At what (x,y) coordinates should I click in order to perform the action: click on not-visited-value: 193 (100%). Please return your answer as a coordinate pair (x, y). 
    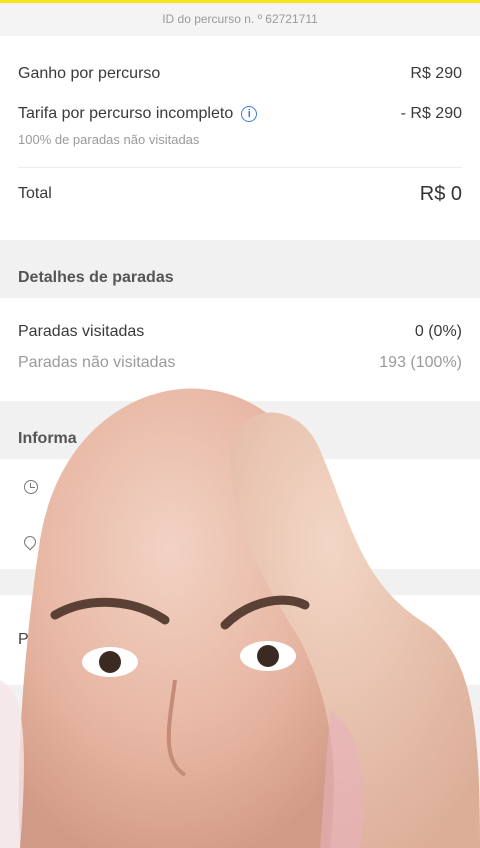
    Looking at the image, I should click on (420, 362).